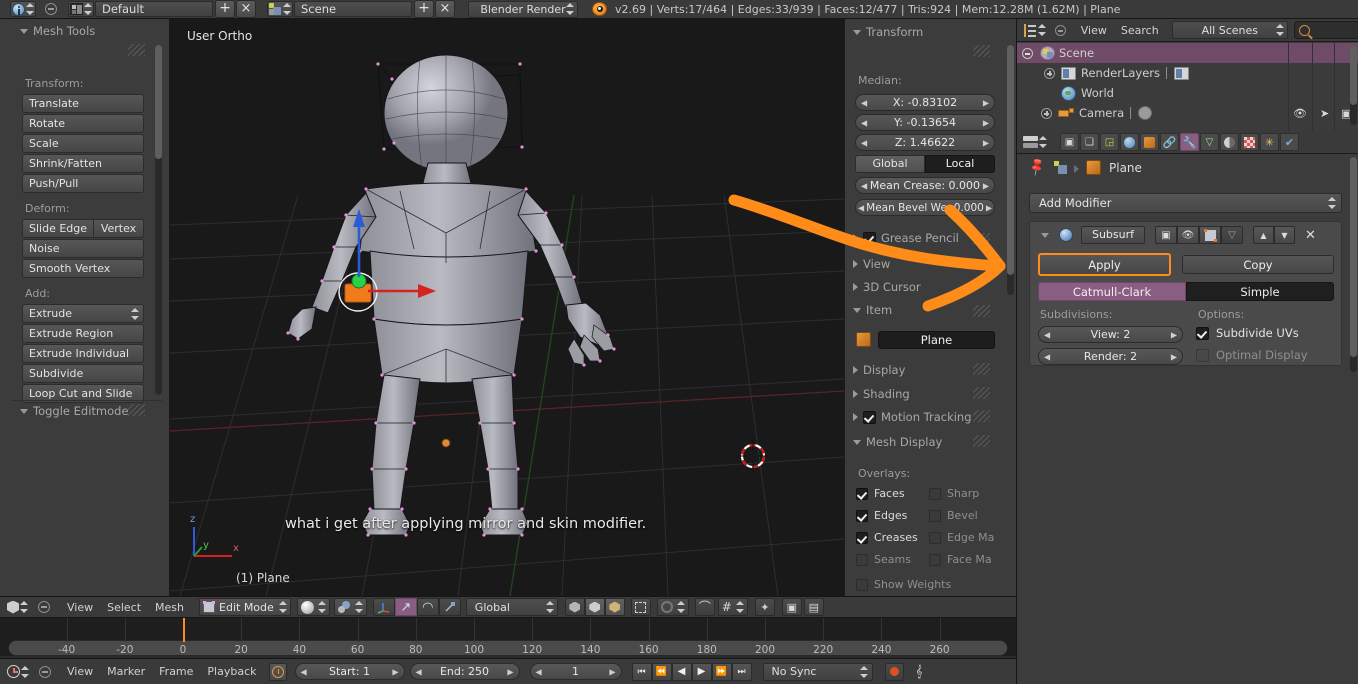 The image size is (1358, 684). What do you see at coordinates (1232, 235) in the screenshot?
I see `modifier-cage-toggle: ▽` at bounding box center [1232, 235].